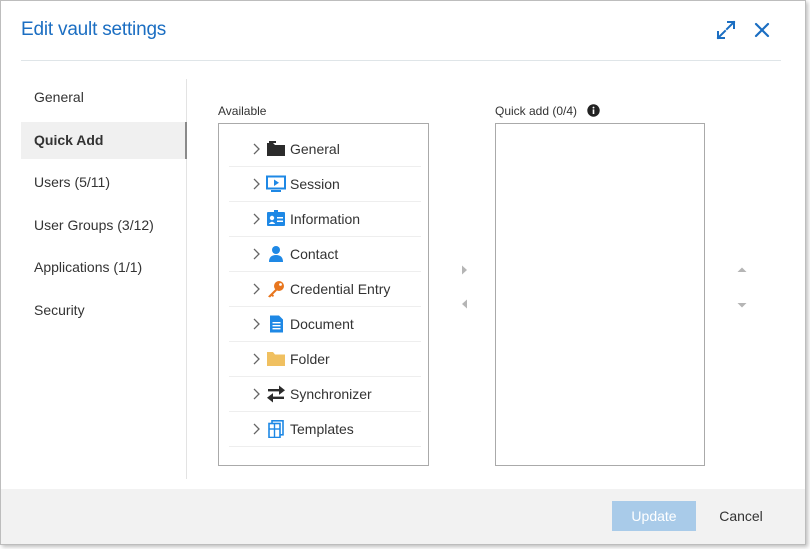 The image size is (810, 549). What do you see at coordinates (340, 289) in the screenshot?
I see `tree-item-label: Credential Entry` at bounding box center [340, 289].